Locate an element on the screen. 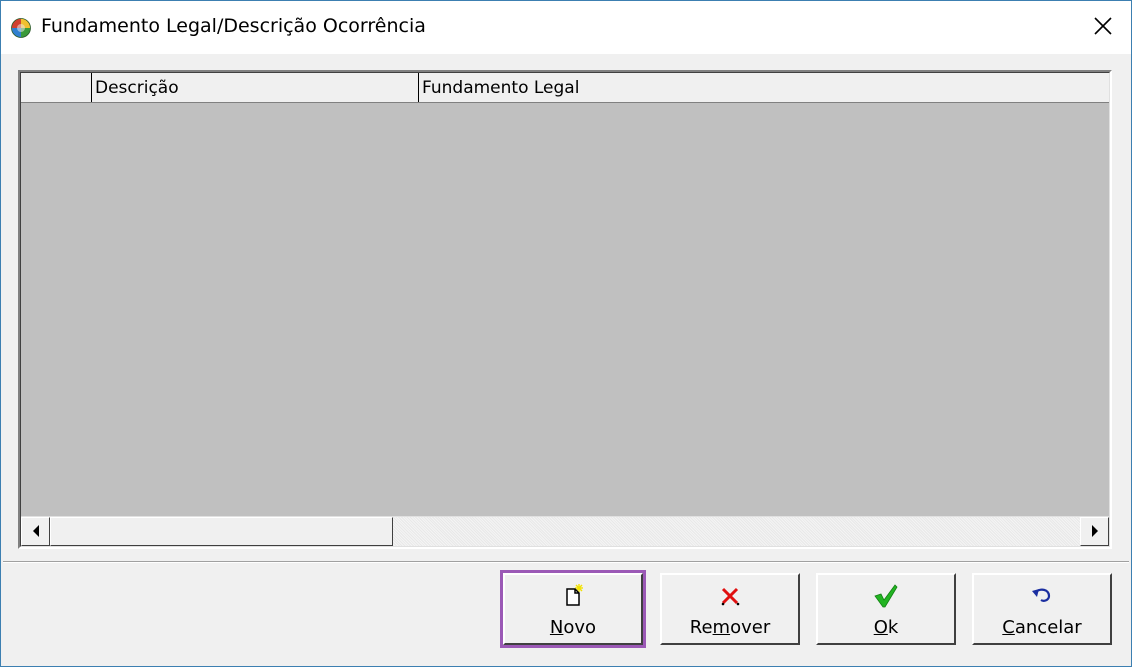 This screenshot has width=1132, height=667. app-globe-icon is located at coordinates (21, 28).